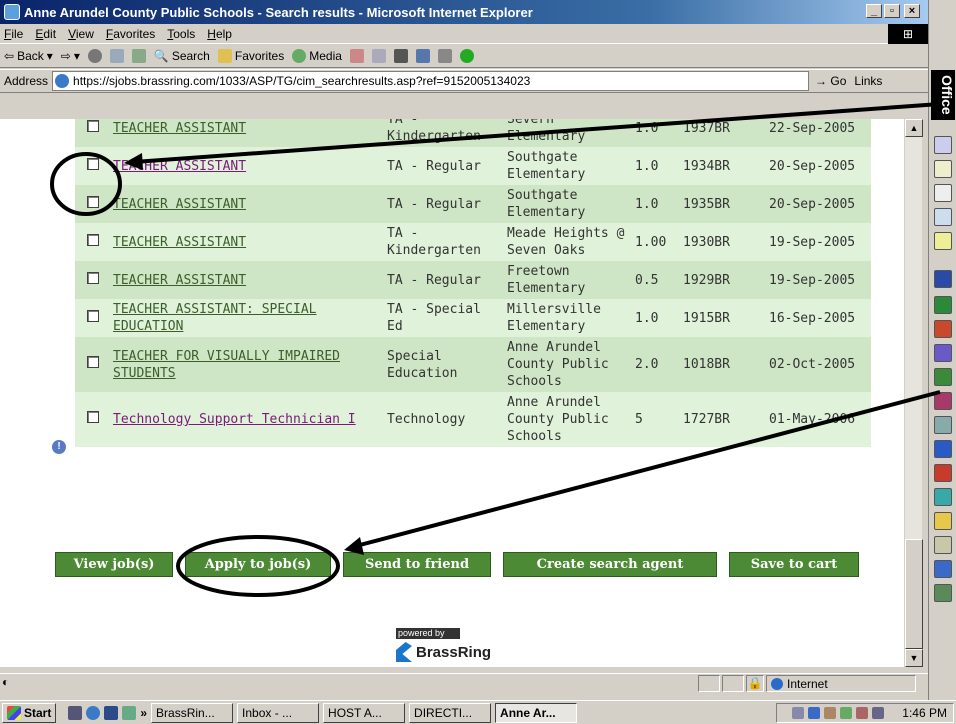  What do you see at coordinates (943, 305) in the screenshot?
I see `excel-icon` at bounding box center [943, 305].